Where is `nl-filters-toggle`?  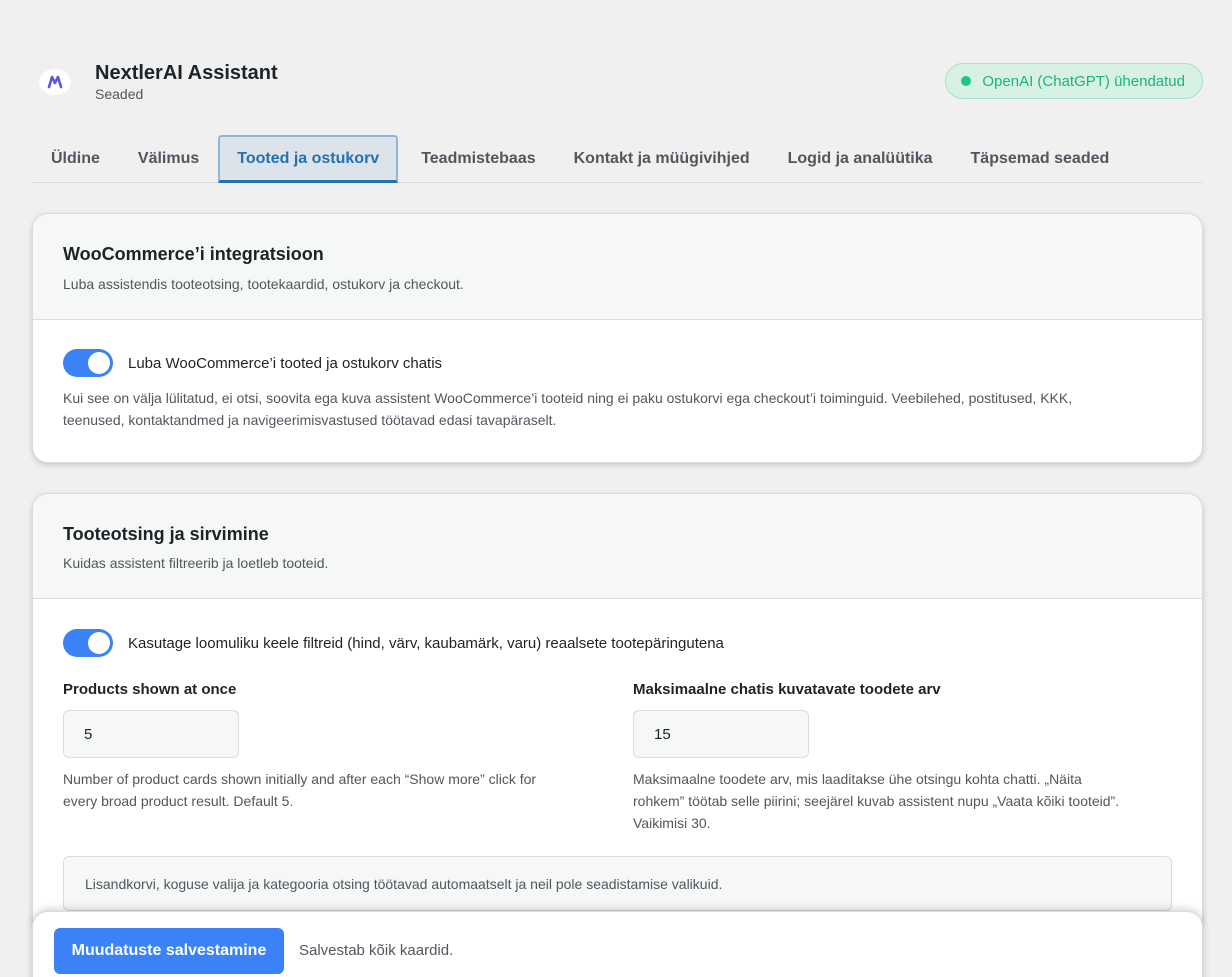 nl-filters-toggle is located at coordinates (88, 643).